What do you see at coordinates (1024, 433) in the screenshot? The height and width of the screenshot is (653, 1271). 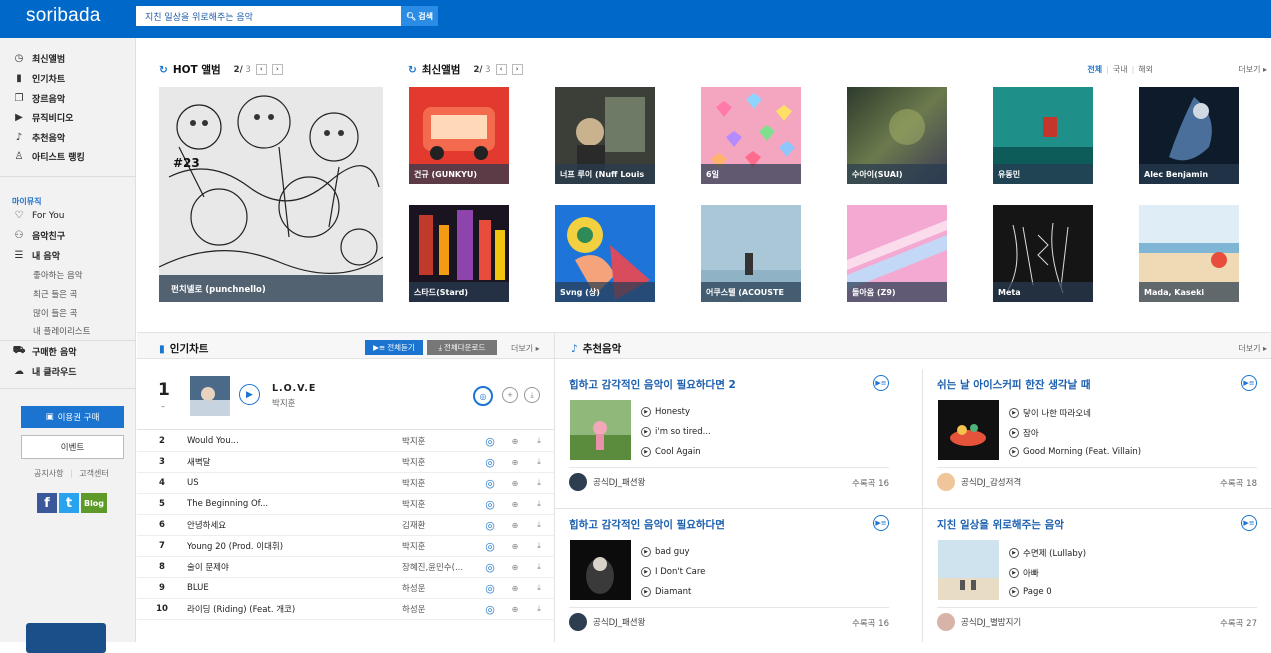 I see `track-item: ▶ 잠아` at bounding box center [1024, 433].